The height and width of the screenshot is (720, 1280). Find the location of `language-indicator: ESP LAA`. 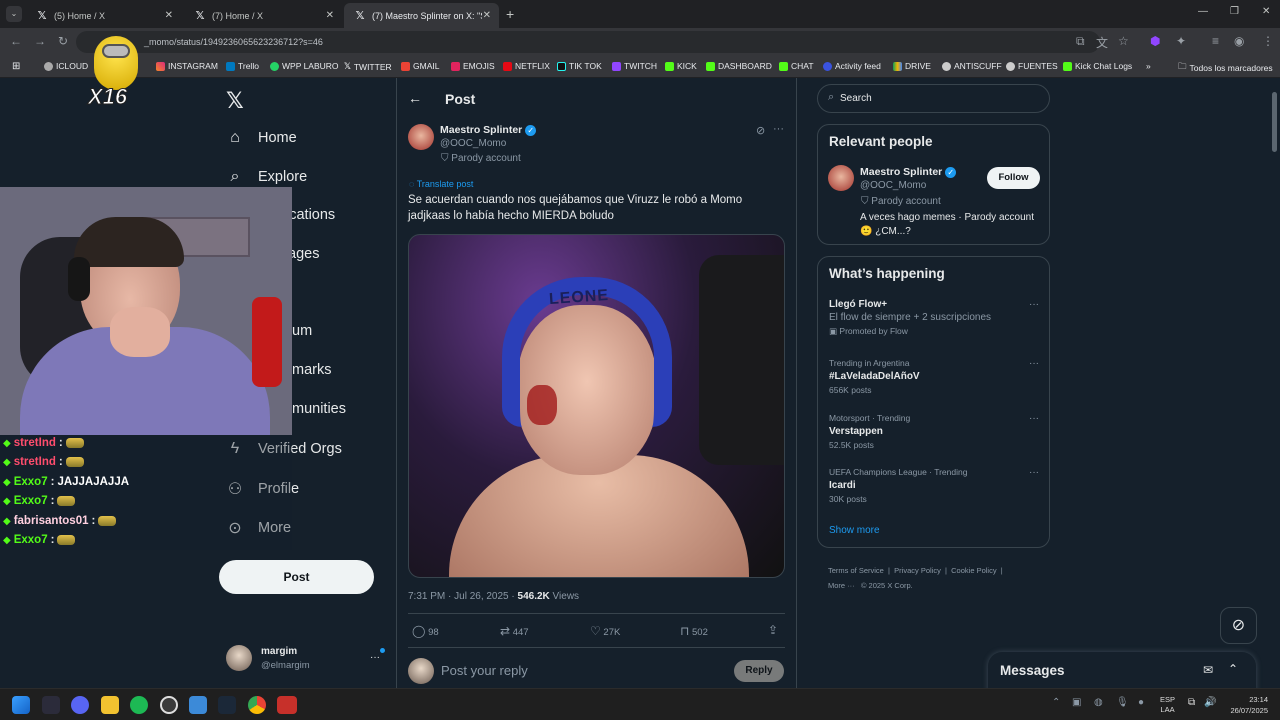

language-indicator: ESP LAA is located at coordinates (1167, 705).